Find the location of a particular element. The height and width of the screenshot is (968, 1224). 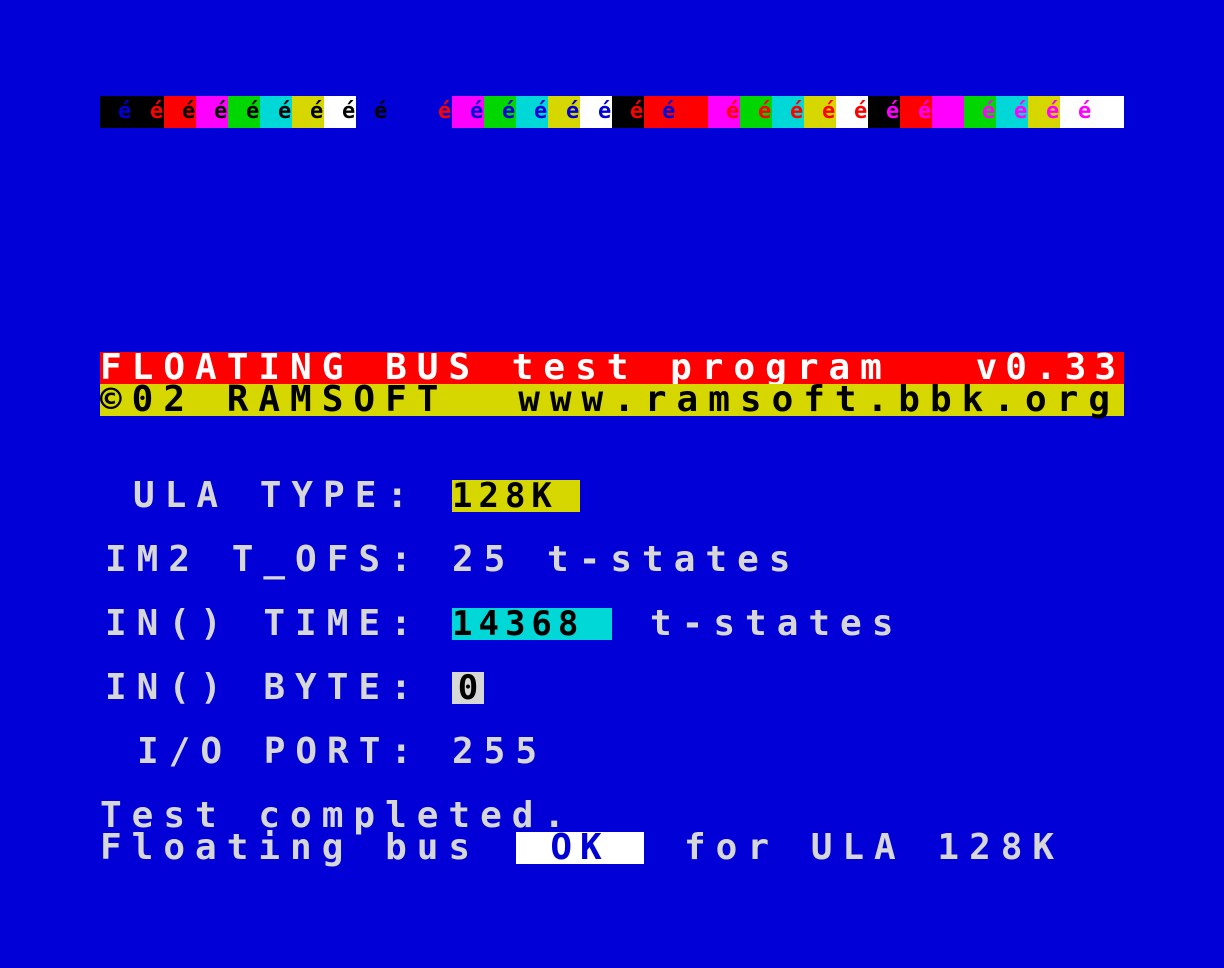

copyright-bar: ©02 RAMSOFT www.ramsoft.bbk.org is located at coordinates (612, 399).